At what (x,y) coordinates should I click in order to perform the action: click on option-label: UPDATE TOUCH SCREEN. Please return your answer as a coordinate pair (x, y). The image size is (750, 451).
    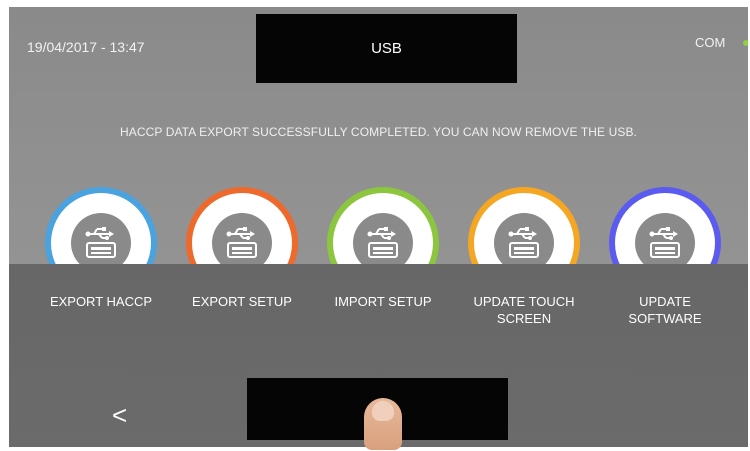
    Looking at the image, I should click on (524, 310).